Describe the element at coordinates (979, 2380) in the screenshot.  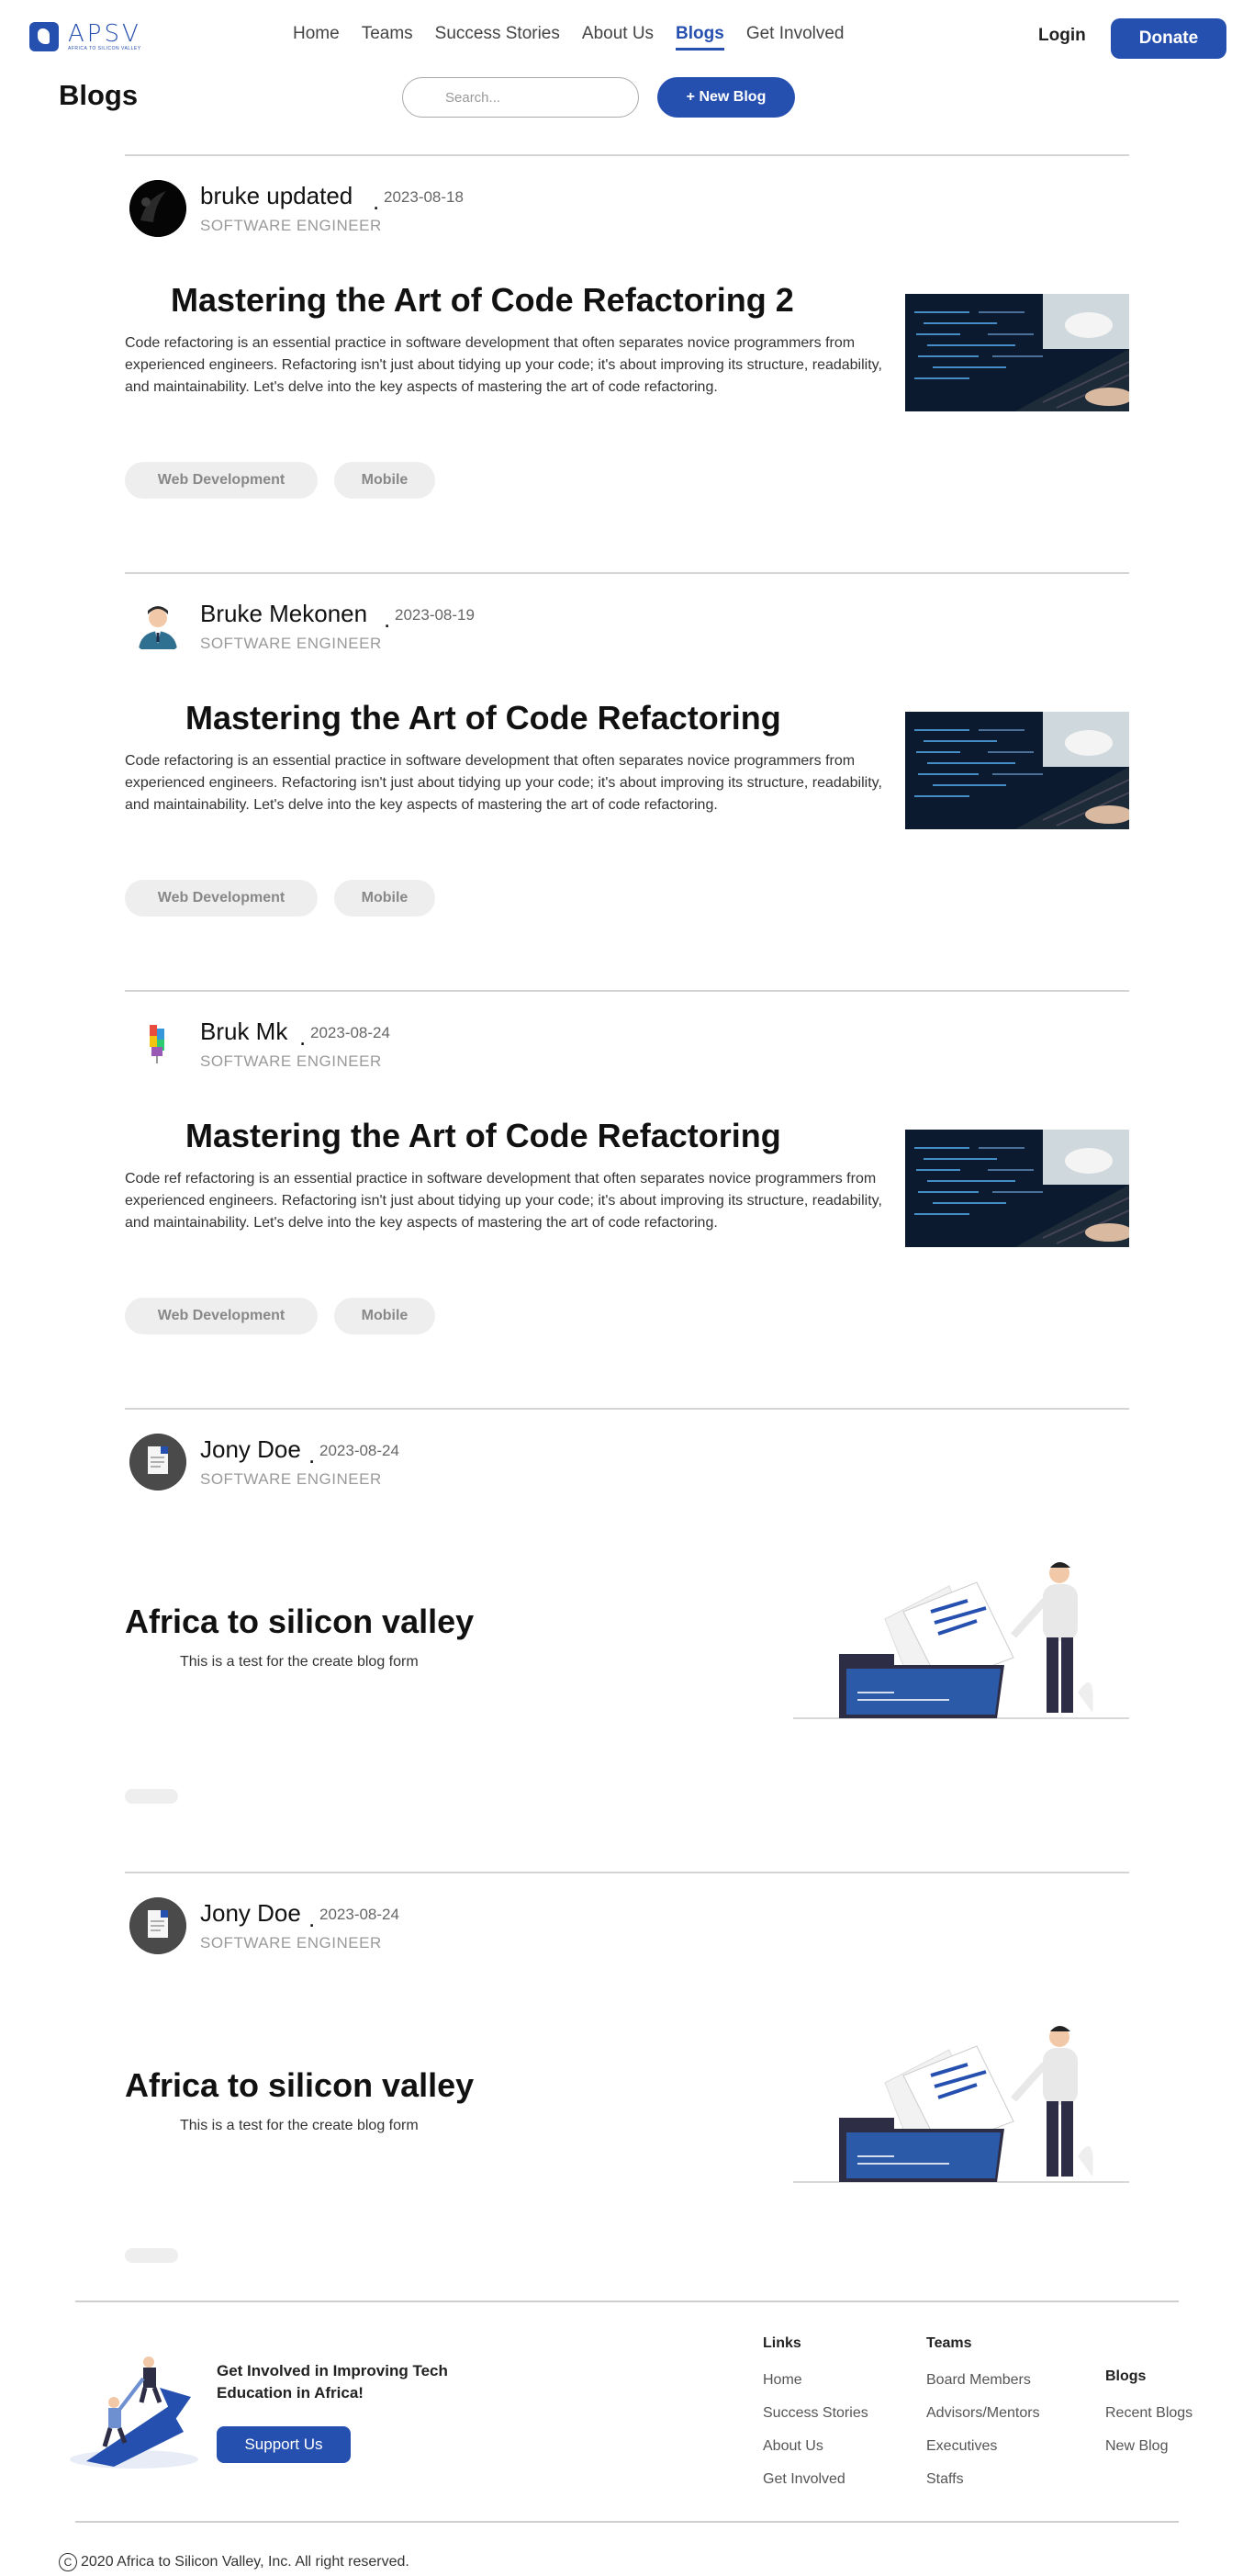
I see `footer-link-board-members: Board Members` at that location.